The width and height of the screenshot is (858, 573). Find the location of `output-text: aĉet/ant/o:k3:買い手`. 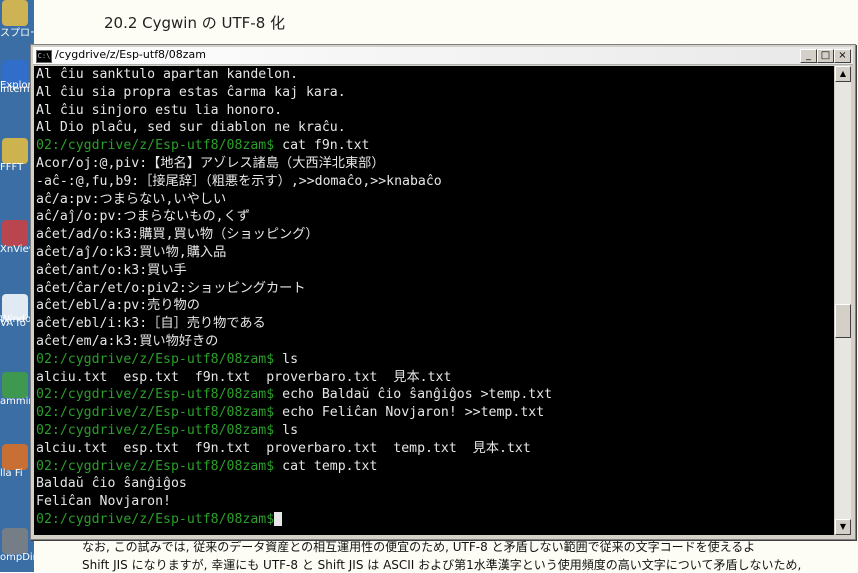

output-text: aĉet/ant/o:k3:買い手 is located at coordinates (111, 270).